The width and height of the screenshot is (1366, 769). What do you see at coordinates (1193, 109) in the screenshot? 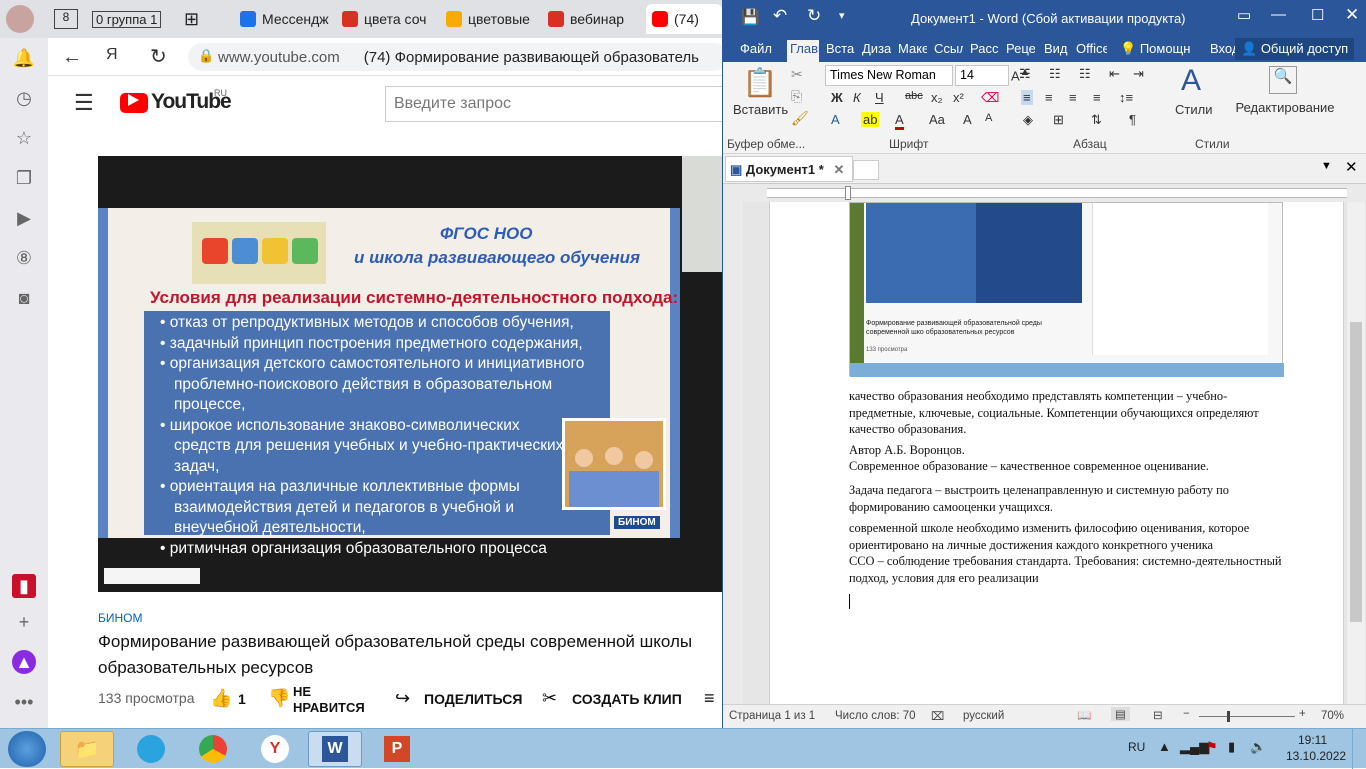
I see `styles-button: Стили` at bounding box center [1193, 109].